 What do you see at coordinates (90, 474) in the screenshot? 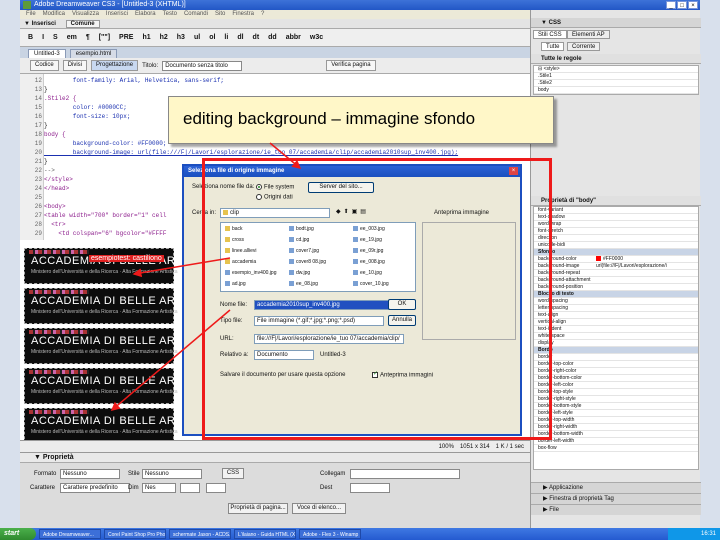
I see `format-select: Nessuno` at bounding box center [90, 474].